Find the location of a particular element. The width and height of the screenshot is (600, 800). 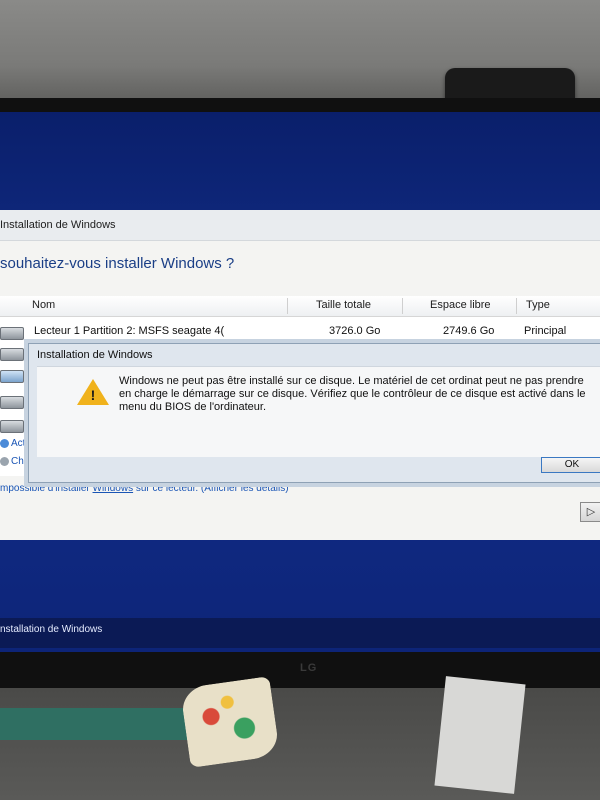

desk-object is located at coordinates (100, 724).